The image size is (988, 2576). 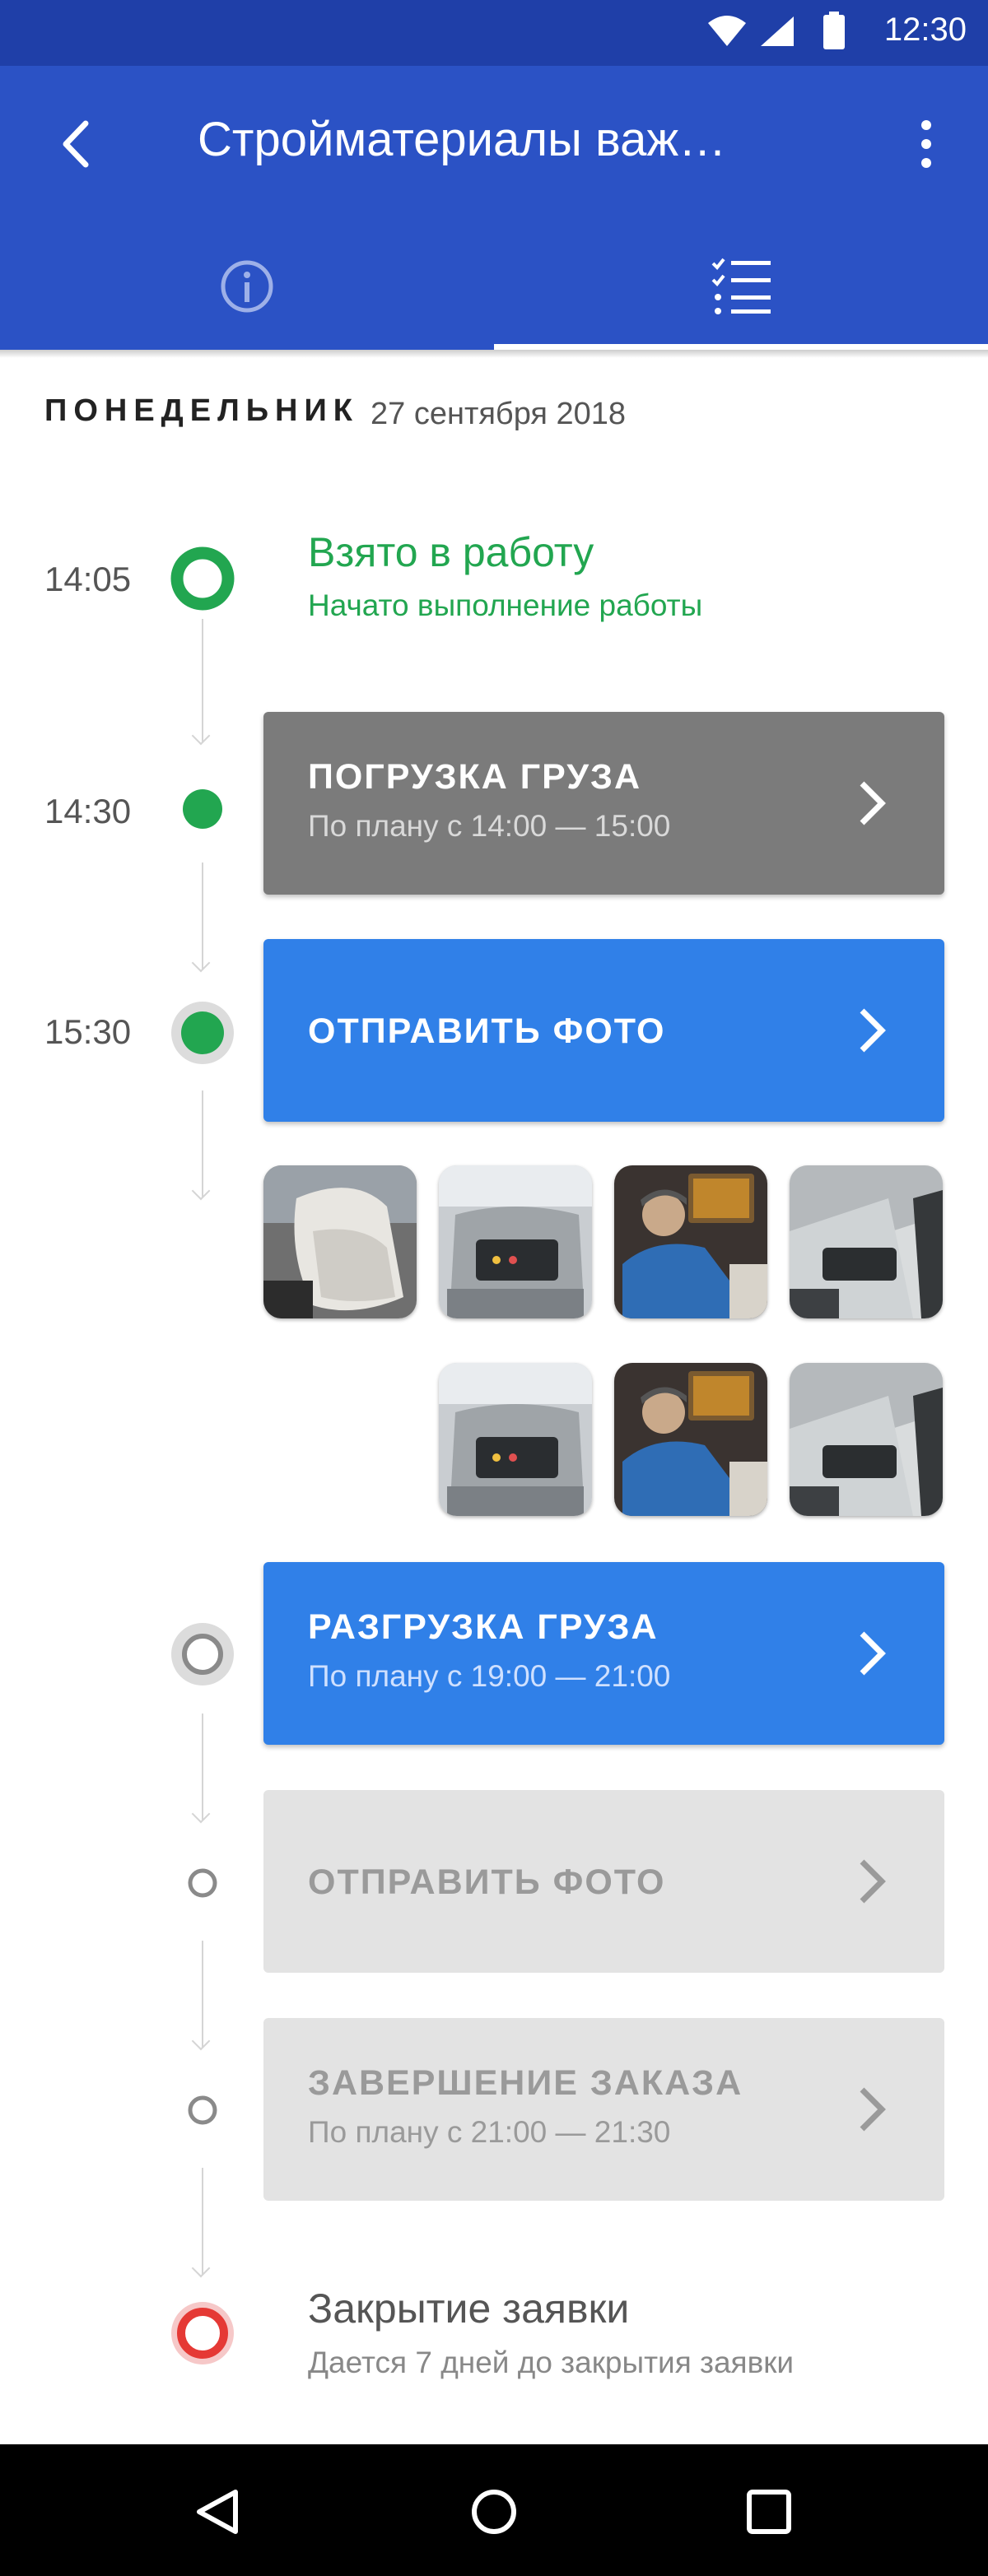 What do you see at coordinates (603, 1653) in the screenshot?
I see `task-card-unloading: РАЗГРУЗКА ГРУЗА По плану с 19:00 — 21:00` at bounding box center [603, 1653].